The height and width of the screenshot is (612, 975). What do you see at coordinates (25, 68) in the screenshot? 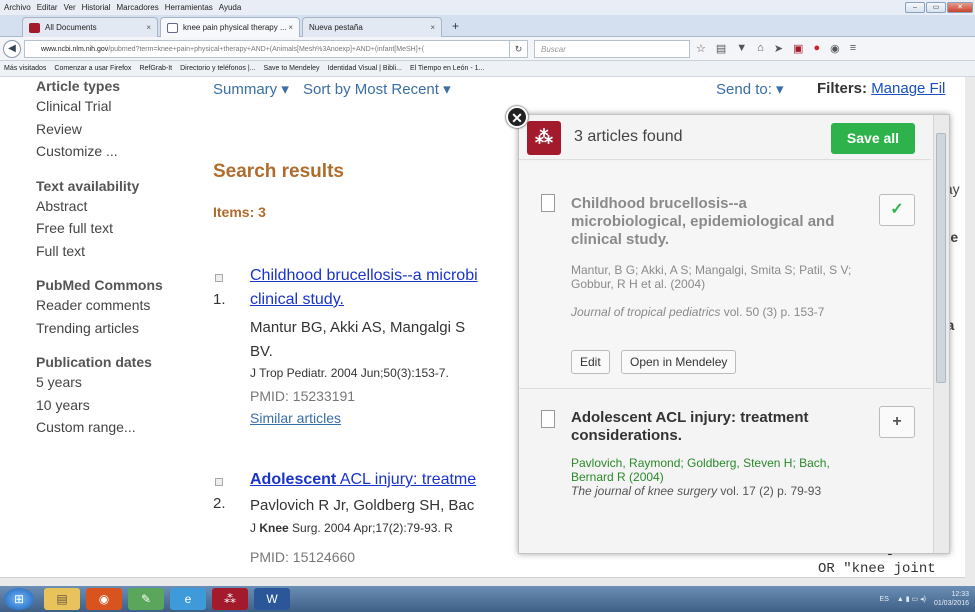
I see `bookmark-item: Más visitados` at bounding box center [25, 68].